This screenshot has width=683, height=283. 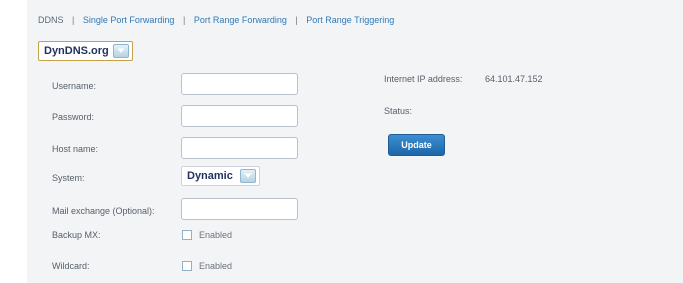 What do you see at coordinates (68, 178) in the screenshot?
I see `system-label: System:` at bounding box center [68, 178].